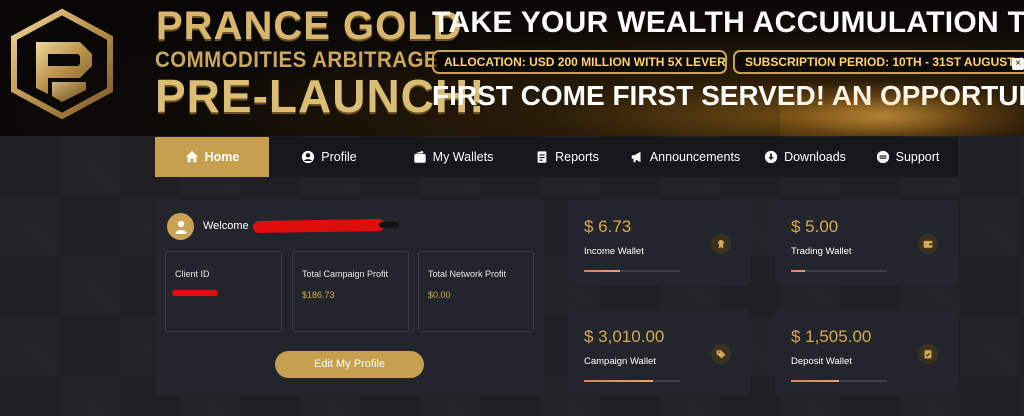  I want to click on user-circle-icon, so click(308, 157).